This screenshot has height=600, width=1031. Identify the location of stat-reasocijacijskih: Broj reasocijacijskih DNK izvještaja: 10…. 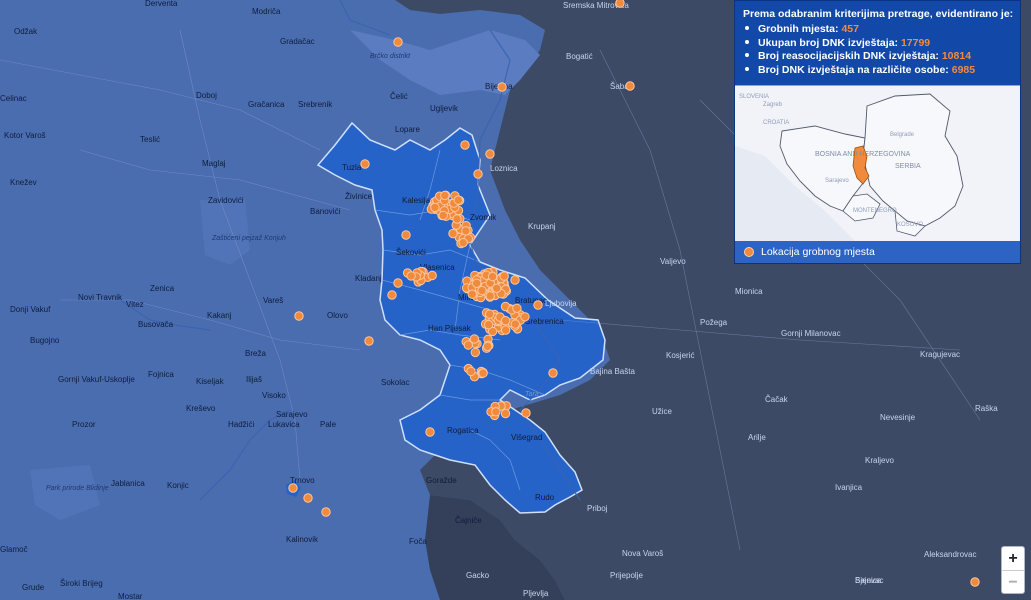
(881, 57).